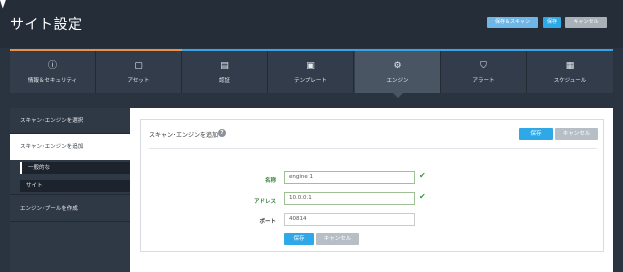 The width and height of the screenshot is (623, 272). What do you see at coordinates (398, 74) in the screenshot?
I see `tab-engines: ⚙ エンジン` at bounding box center [398, 74].